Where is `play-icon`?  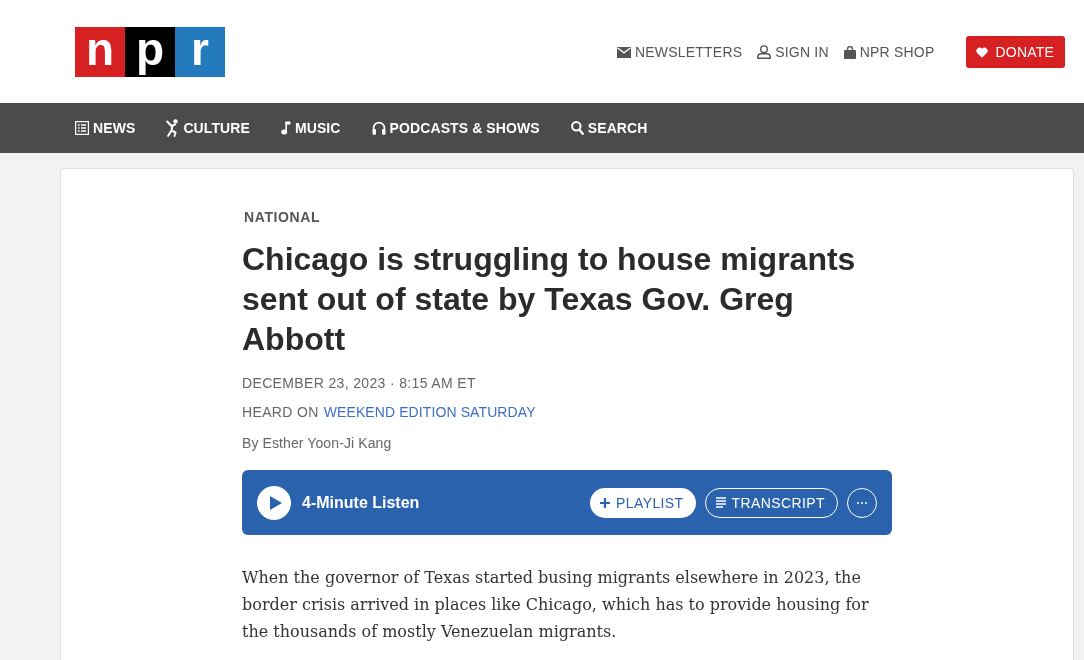
play-icon is located at coordinates (275, 502).